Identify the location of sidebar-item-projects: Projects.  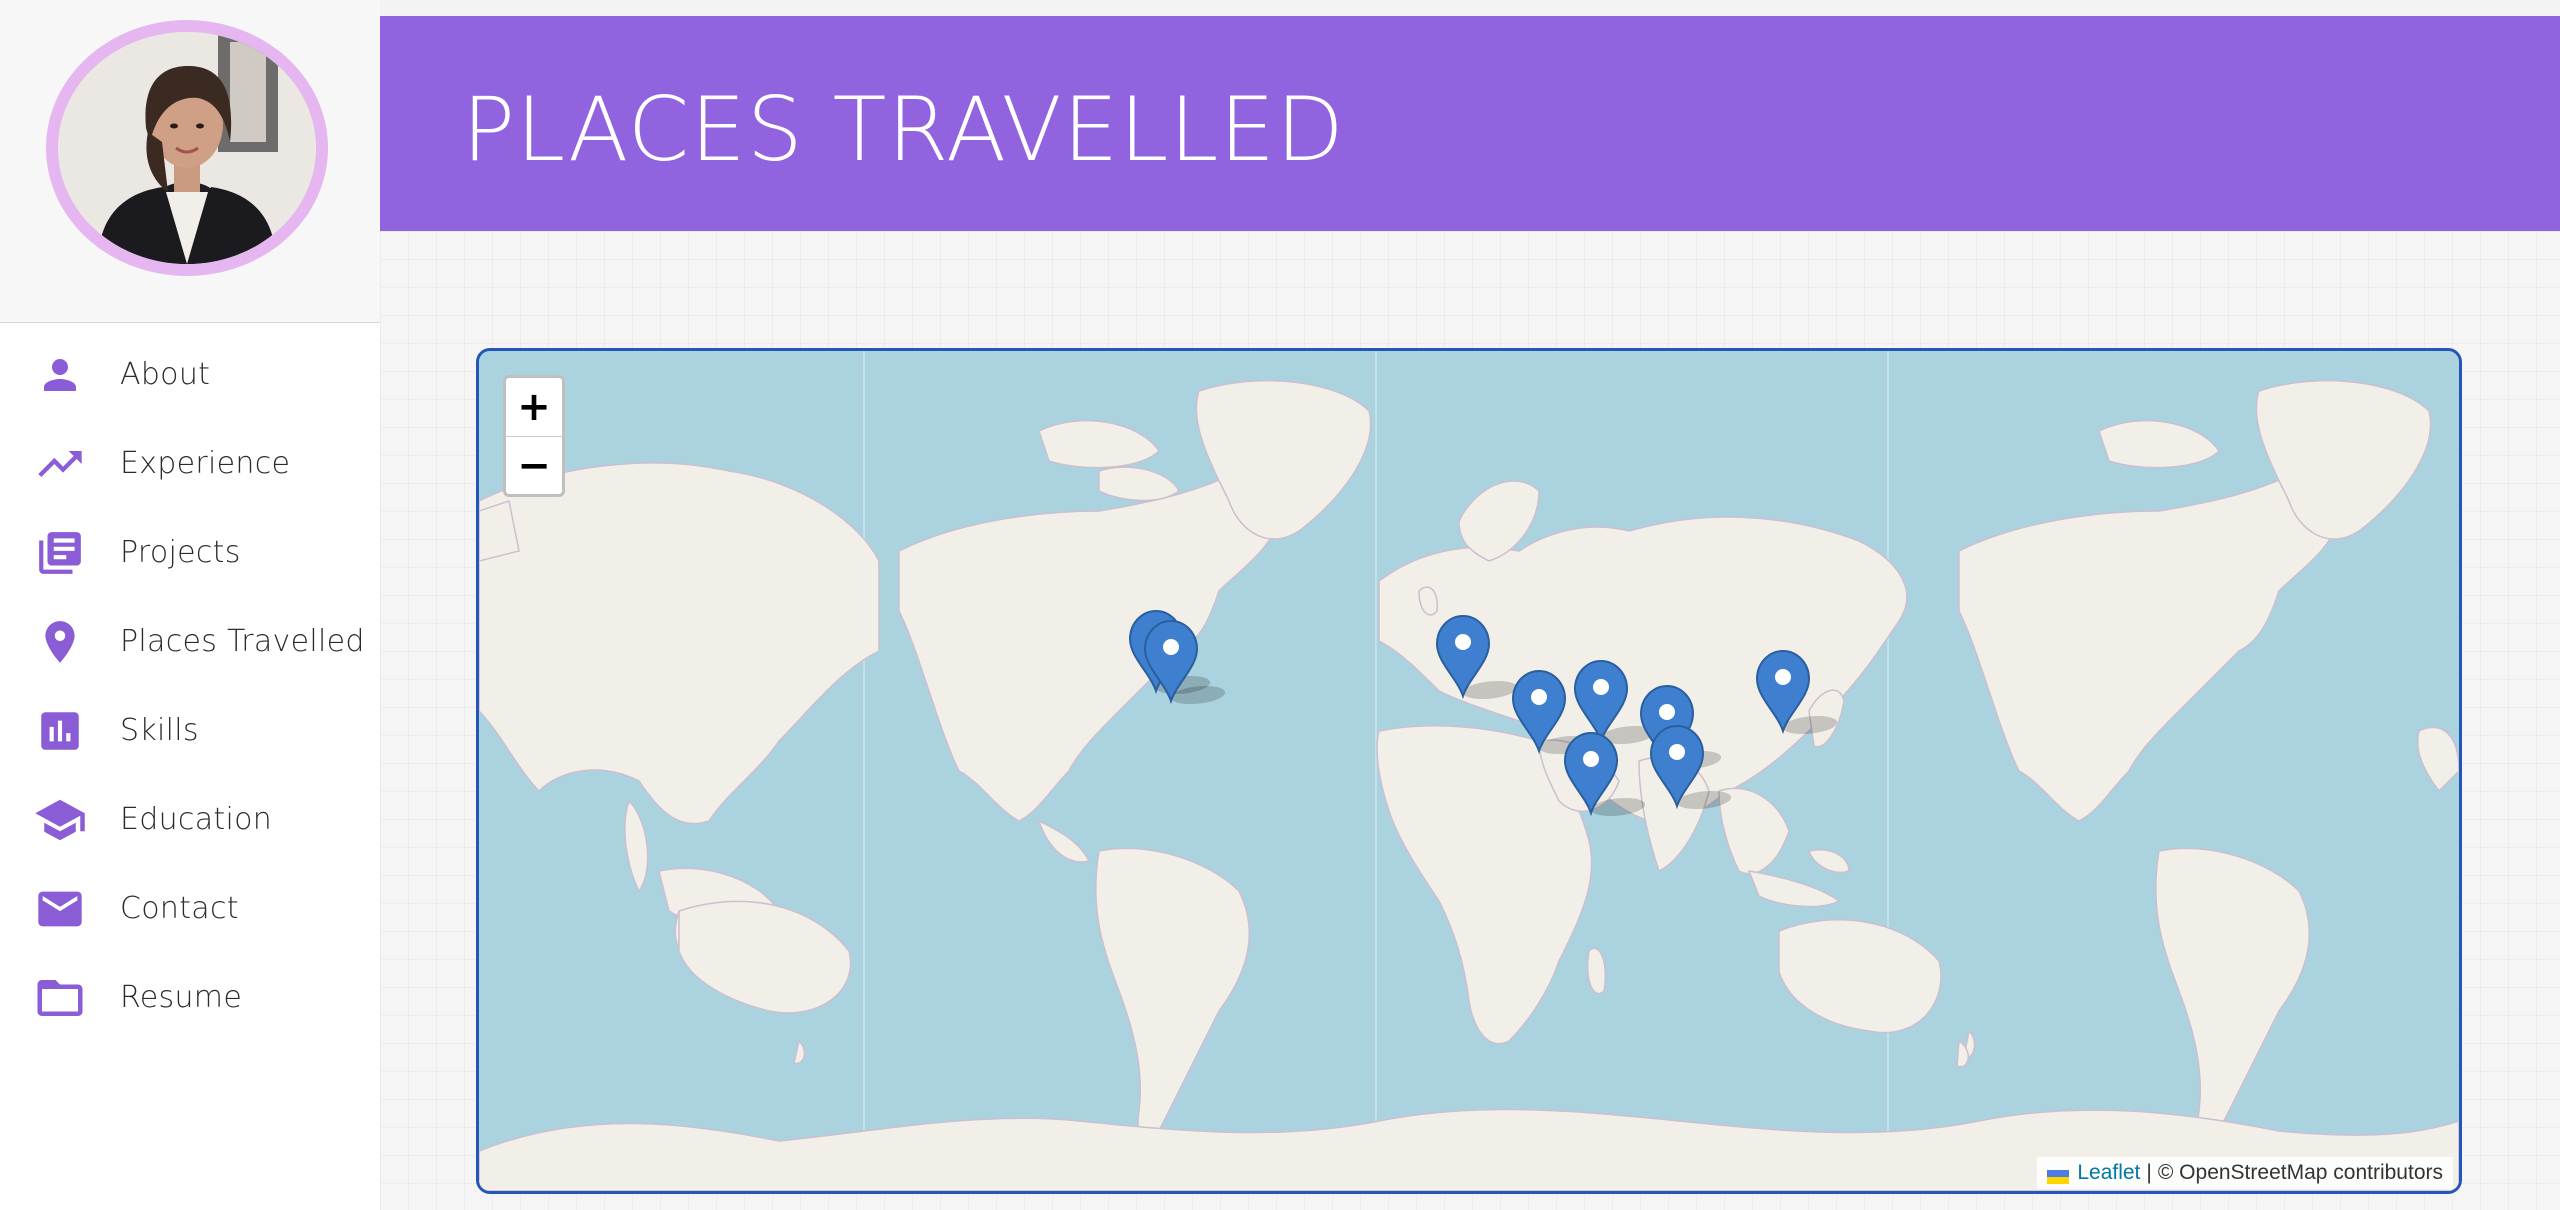
(190, 552).